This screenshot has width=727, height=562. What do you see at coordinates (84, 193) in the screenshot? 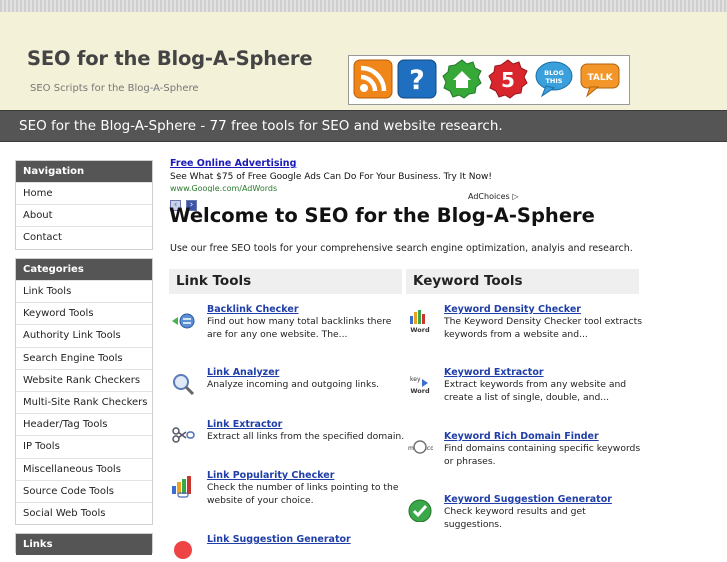
I see `nav-item-home: Home` at bounding box center [84, 193].